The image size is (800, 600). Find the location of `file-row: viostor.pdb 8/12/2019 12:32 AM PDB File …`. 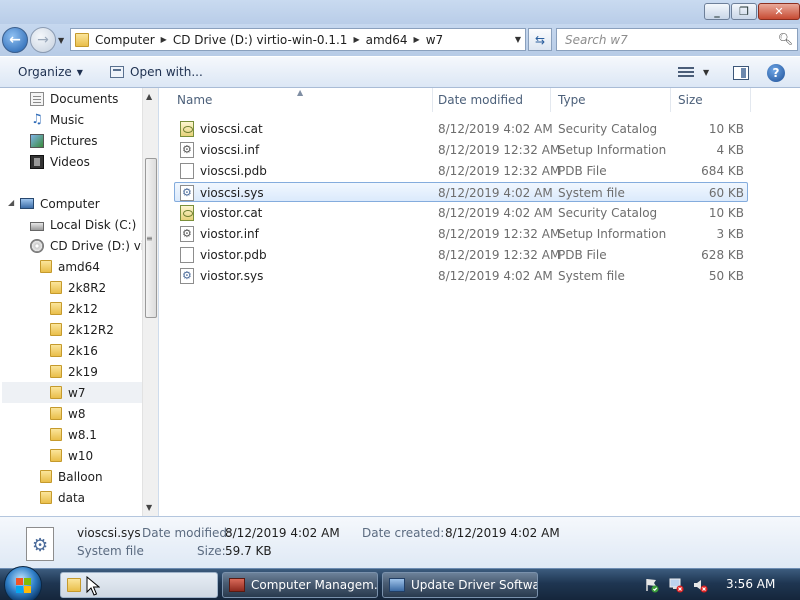

file-row: viostor.pdb 8/12/2019 12:32 AM PDB File … is located at coordinates (461, 255).